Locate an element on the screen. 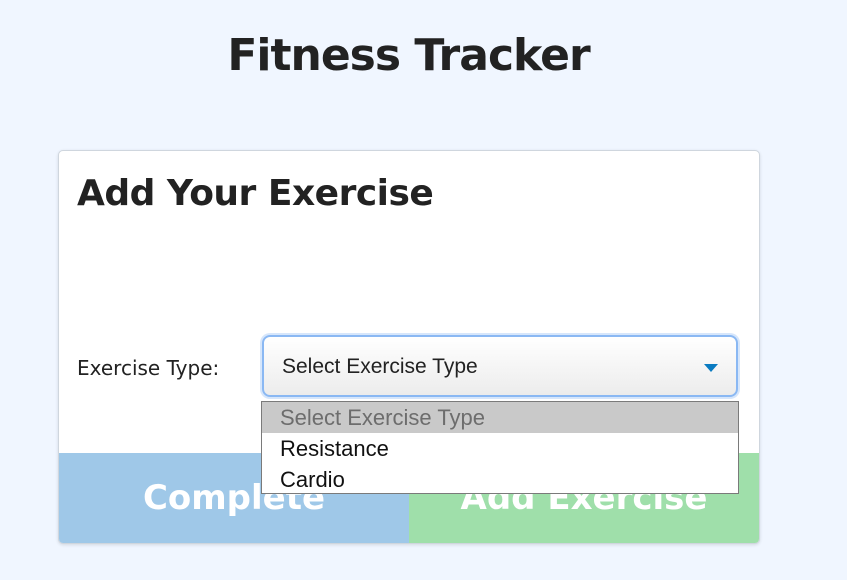 The width and height of the screenshot is (847, 580). page-title: Fitness Tracker is located at coordinates (408, 55).